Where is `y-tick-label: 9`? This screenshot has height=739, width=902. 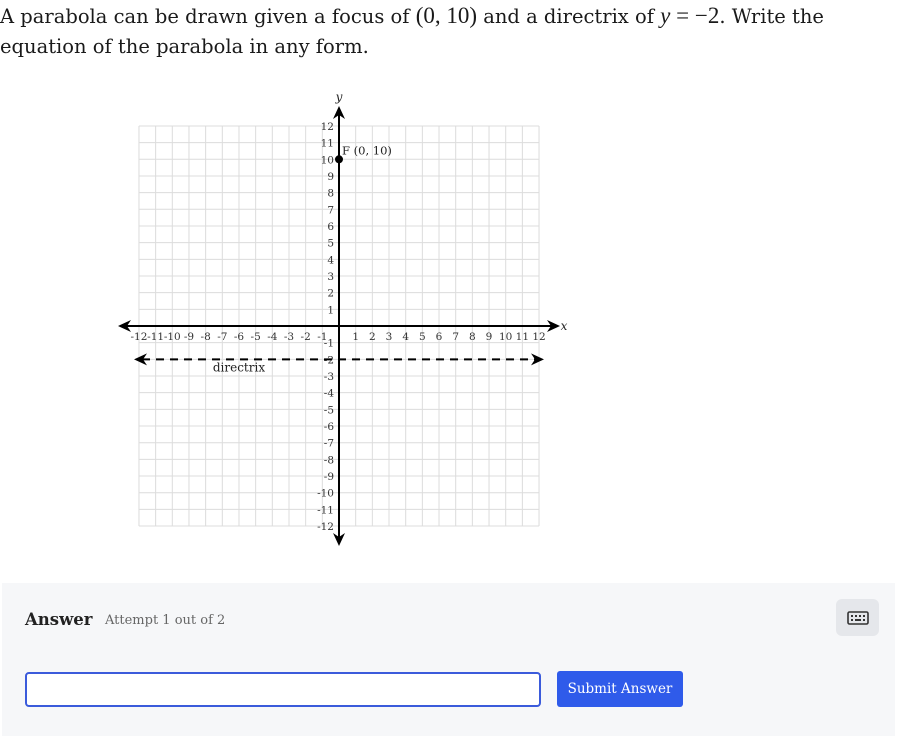
y-tick-label: 9 is located at coordinates (330, 177).